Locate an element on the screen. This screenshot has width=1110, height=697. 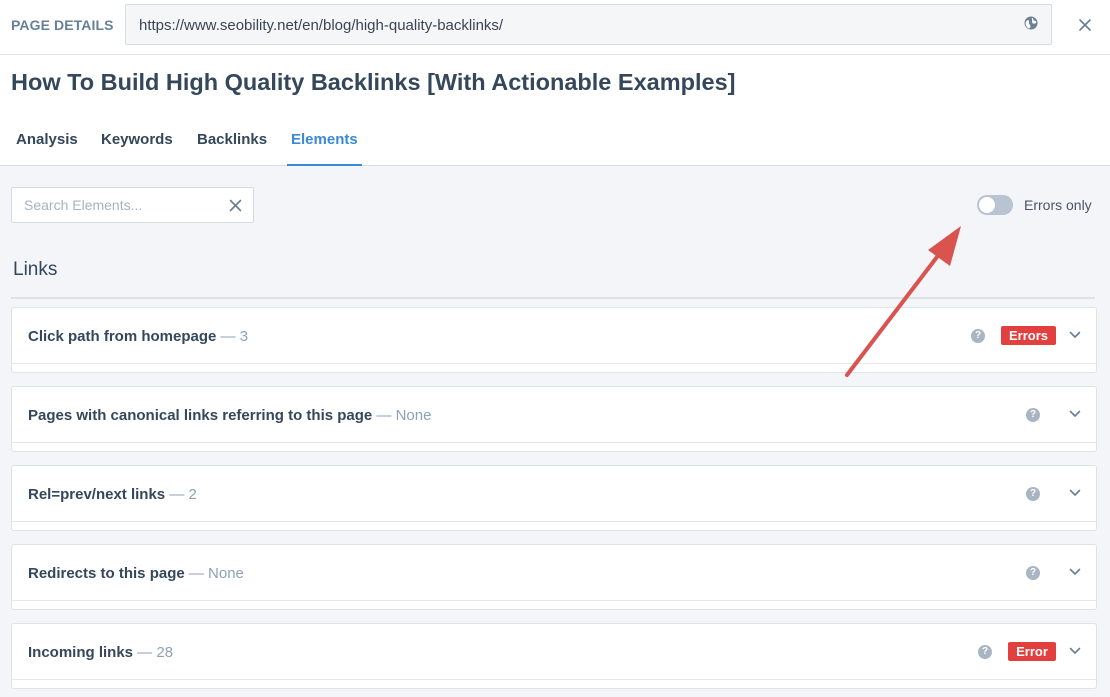
error-badge: Error is located at coordinates (1032, 651).